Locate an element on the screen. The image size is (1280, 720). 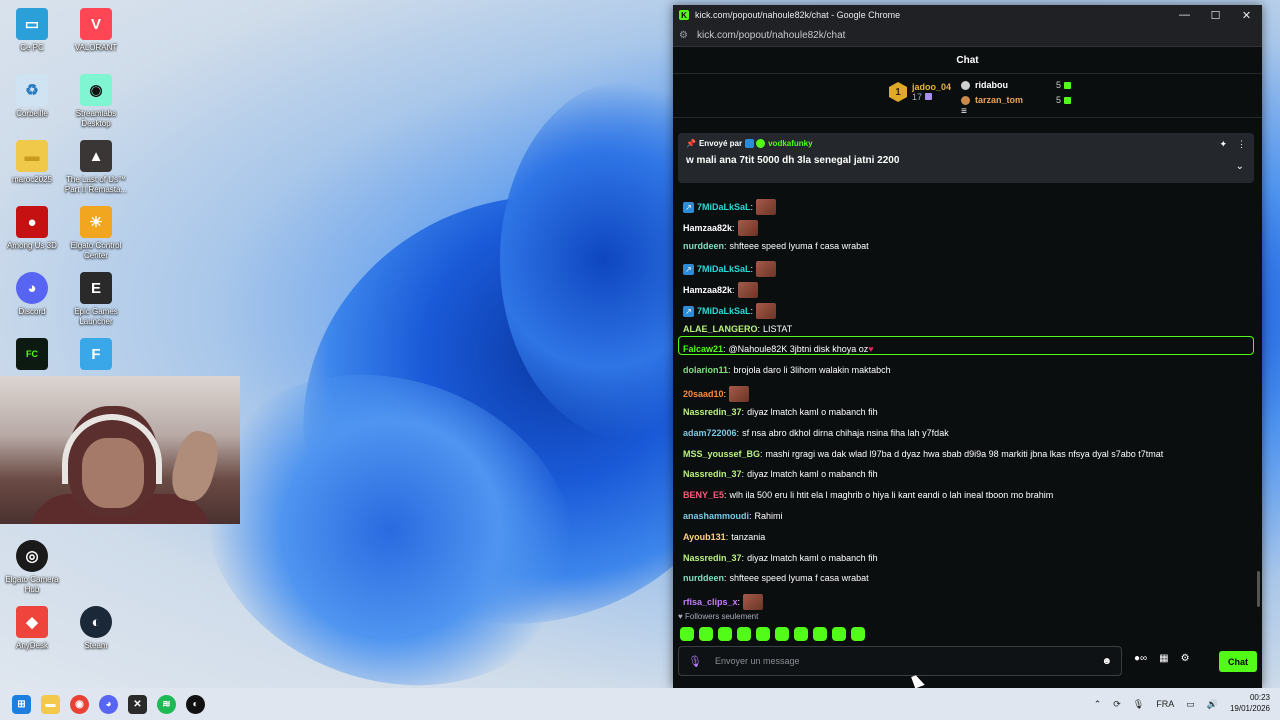
site-settings-icon: ⚙ is located at coordinates (688, 35).